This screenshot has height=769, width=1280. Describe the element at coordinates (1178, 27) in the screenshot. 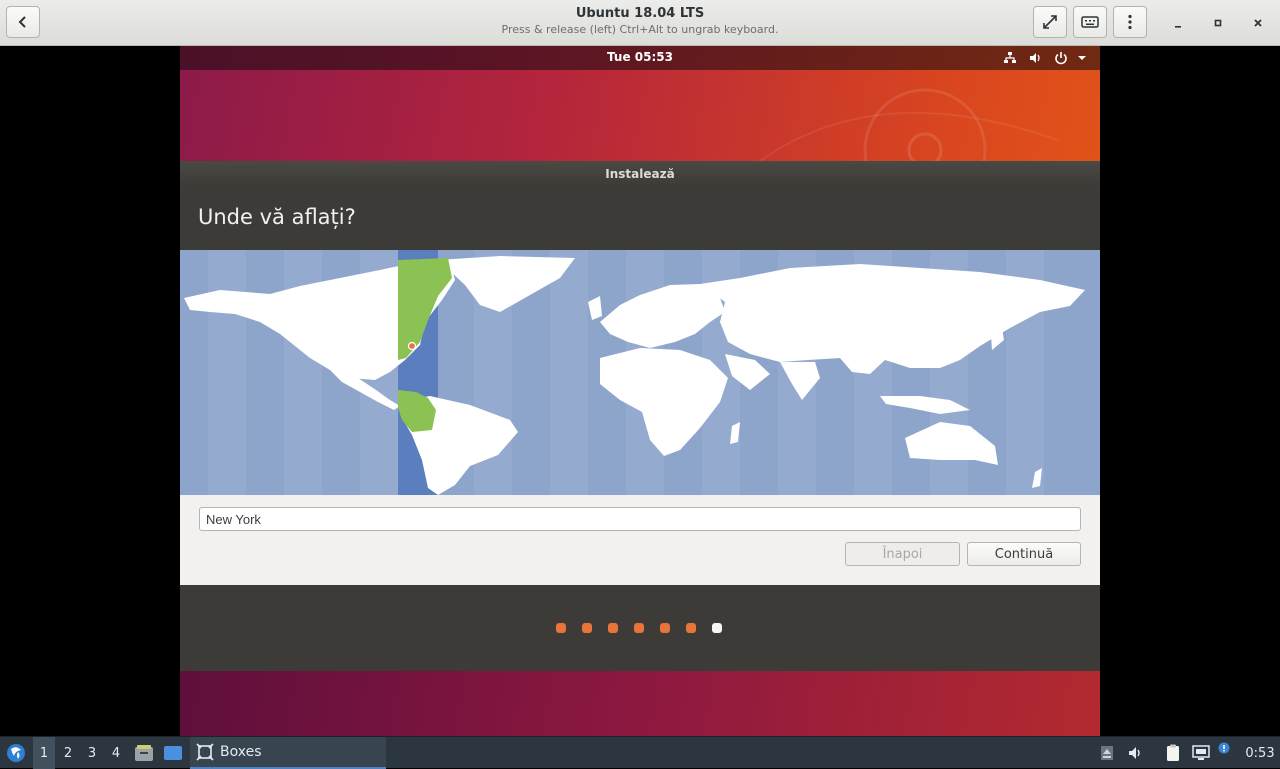

I see `minimize-icon` at that location.